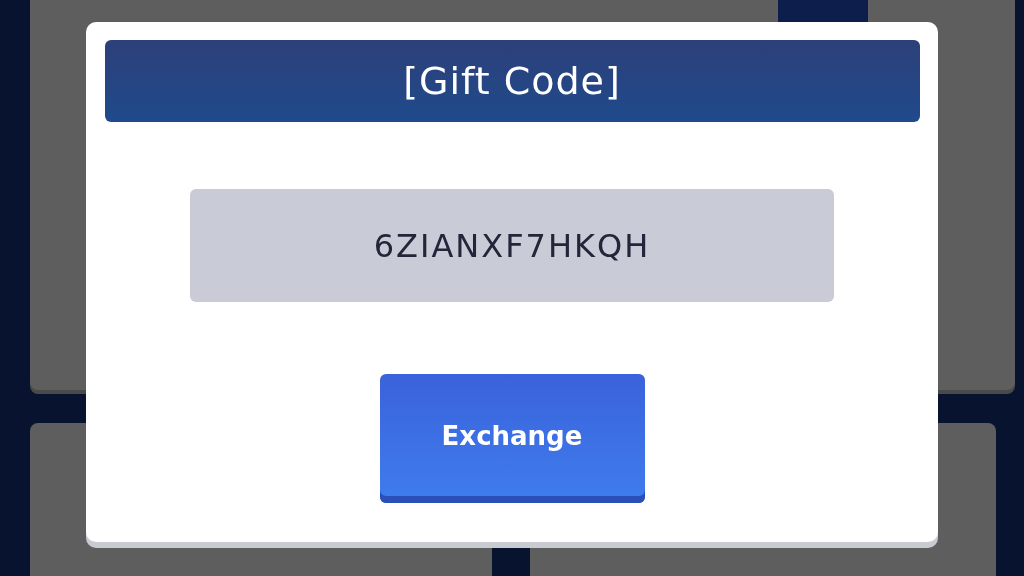  I want to click on exchange-button: Exchange, so click(512, 438).